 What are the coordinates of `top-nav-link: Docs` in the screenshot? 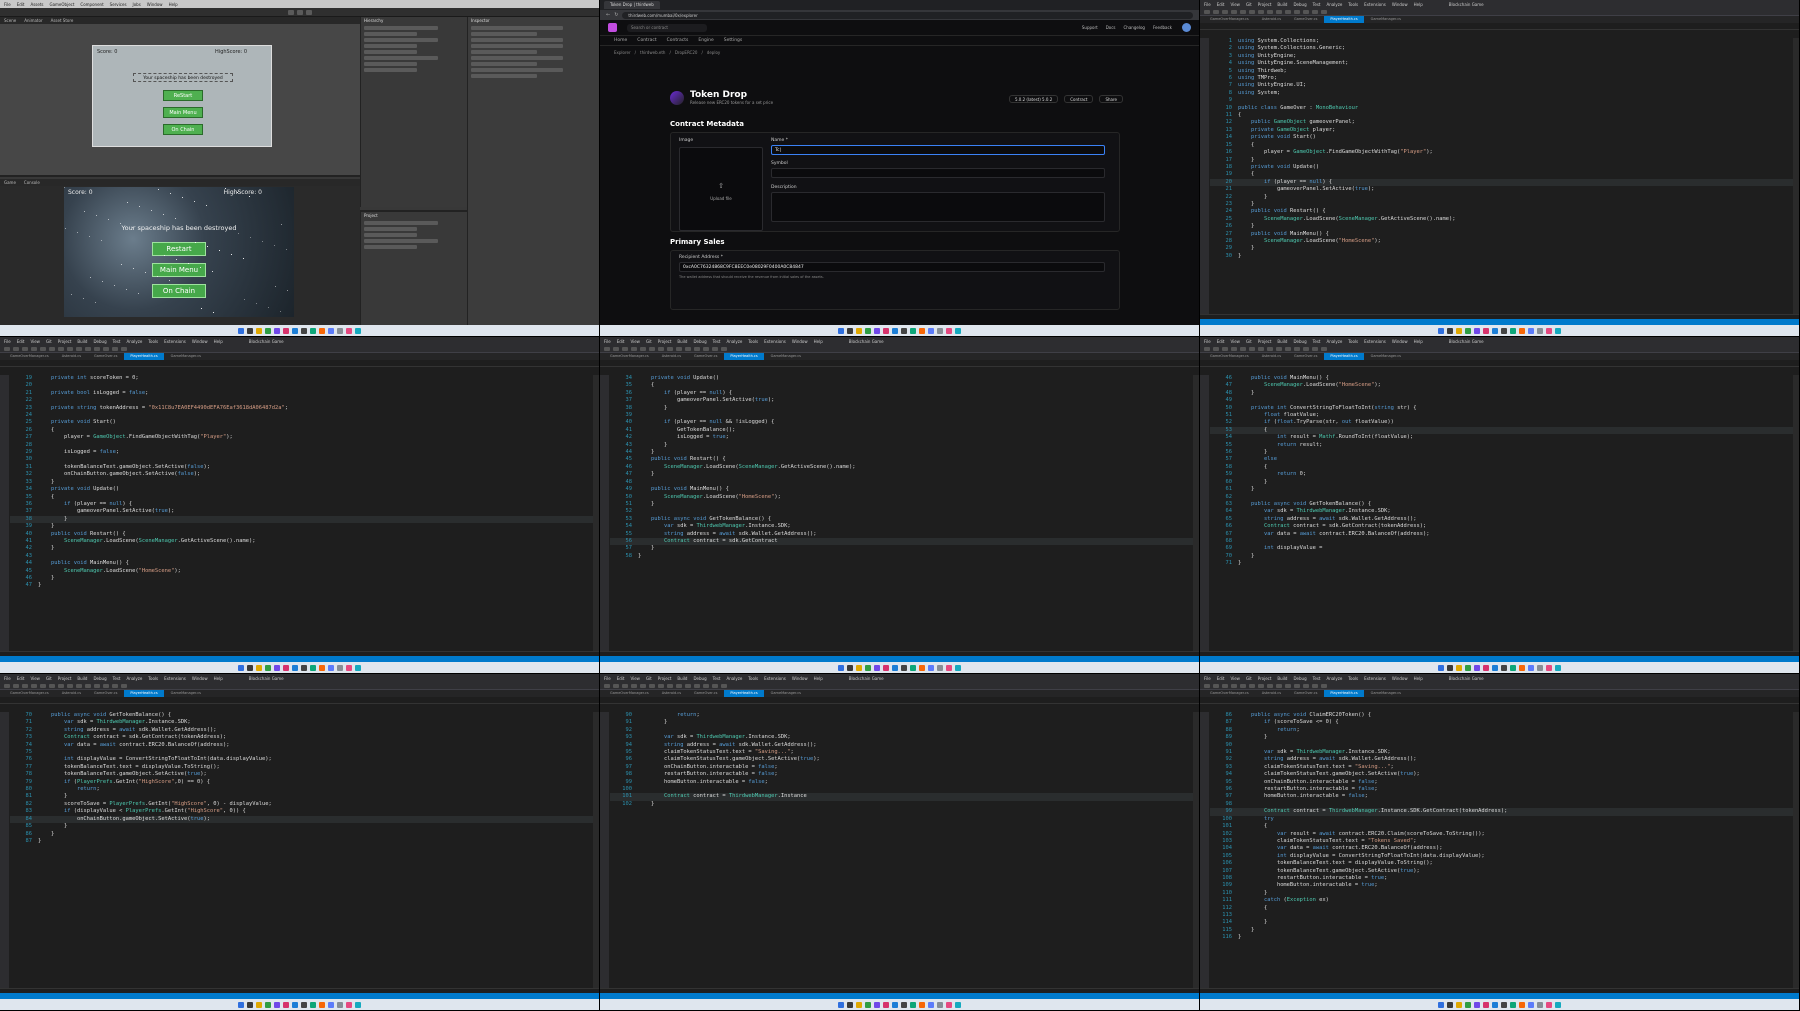 It's located at (1111, 27).